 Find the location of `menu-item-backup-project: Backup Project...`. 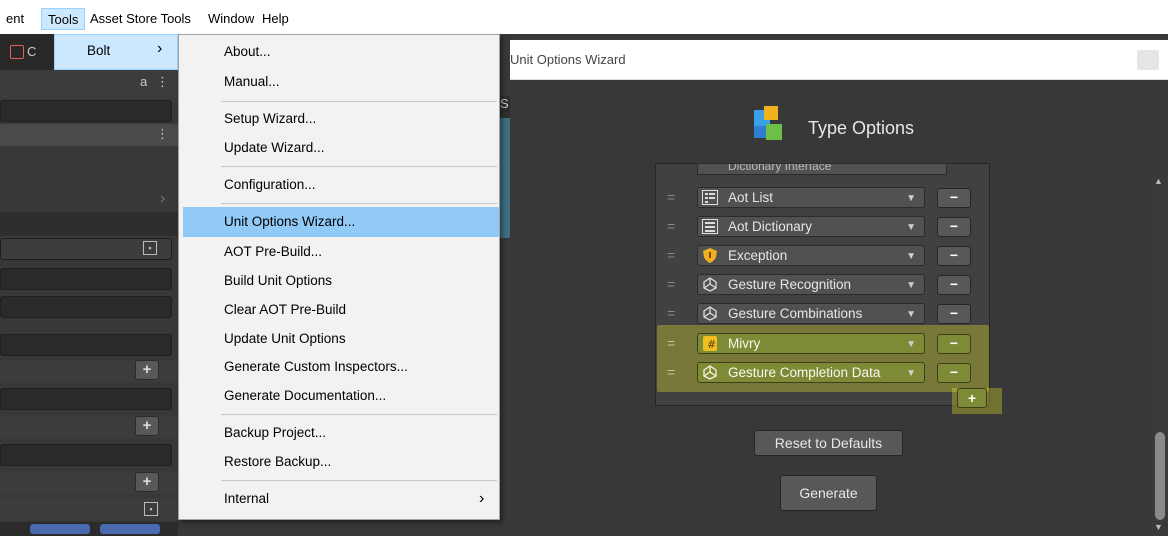

menu-item-backup-project: Backup Project... is located at coordinates (275, 433).